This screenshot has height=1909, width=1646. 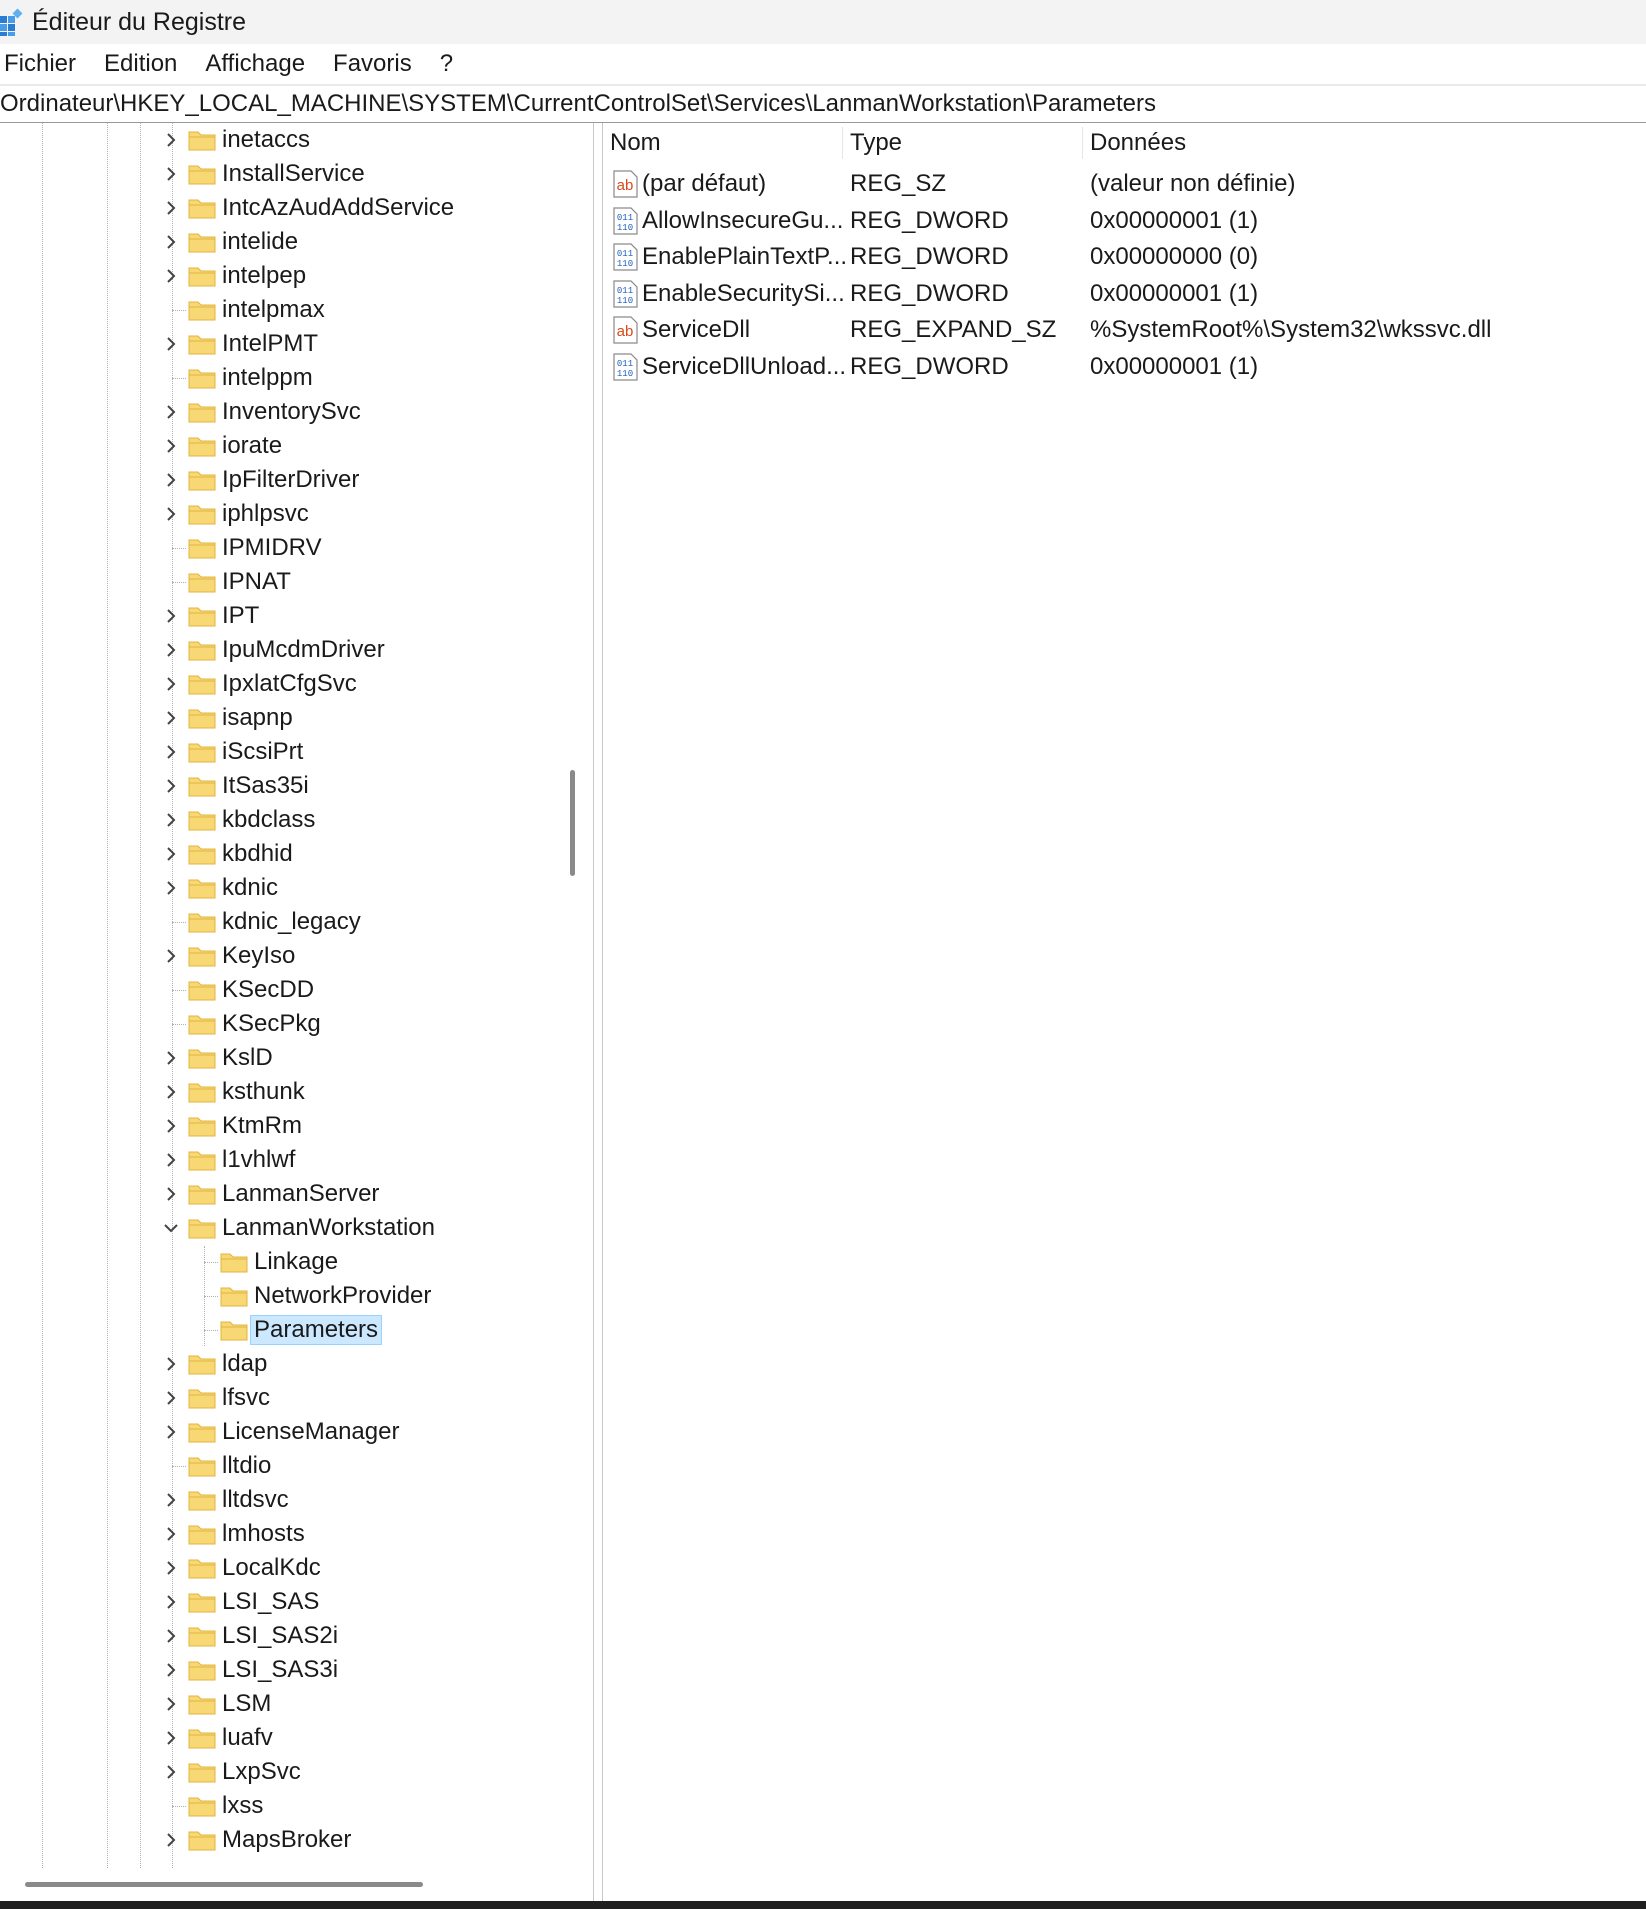 I want to click on tree-item: IPMIDRV, so click(x=255, y=548).